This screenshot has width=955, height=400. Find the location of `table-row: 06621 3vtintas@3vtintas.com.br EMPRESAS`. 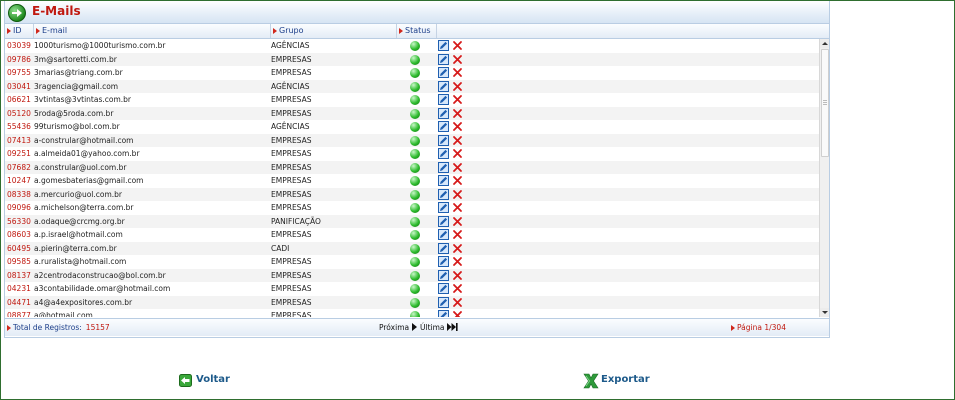

table-row: 06621 3vtintas@3vtintas.com.br EMPRESAS is located at coordinates (412, 100).